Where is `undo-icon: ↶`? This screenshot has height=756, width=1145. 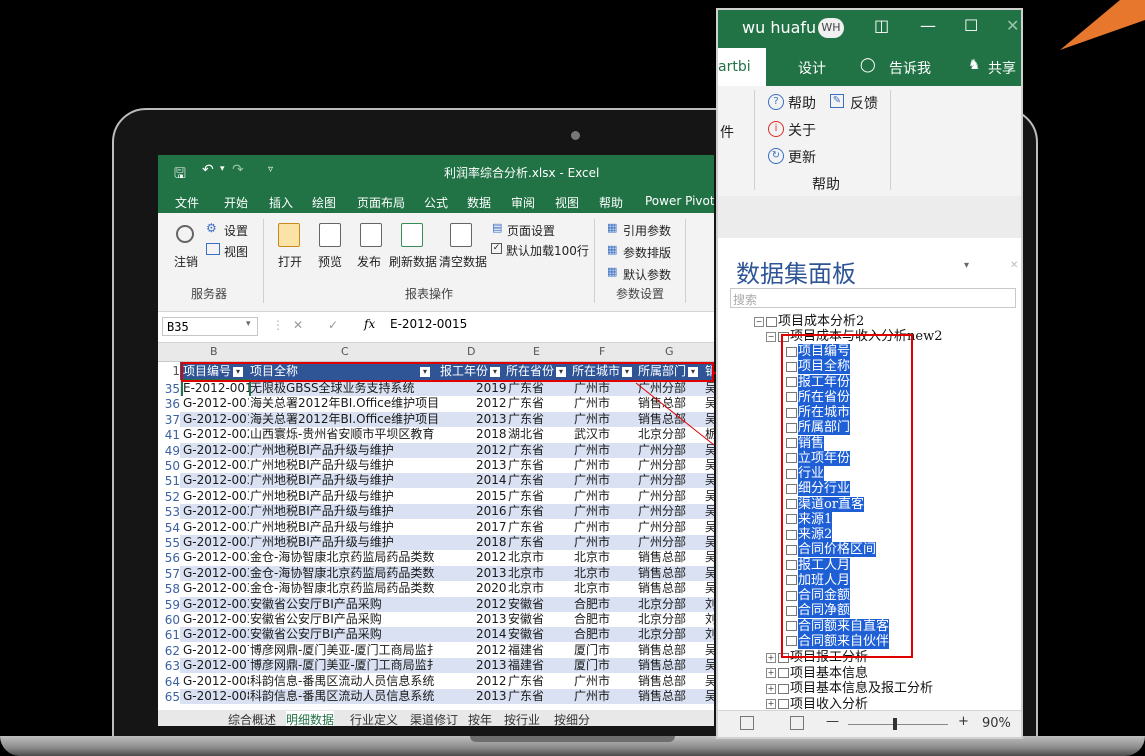
undo-icon: ↶ is located at coordinates (208, 170).